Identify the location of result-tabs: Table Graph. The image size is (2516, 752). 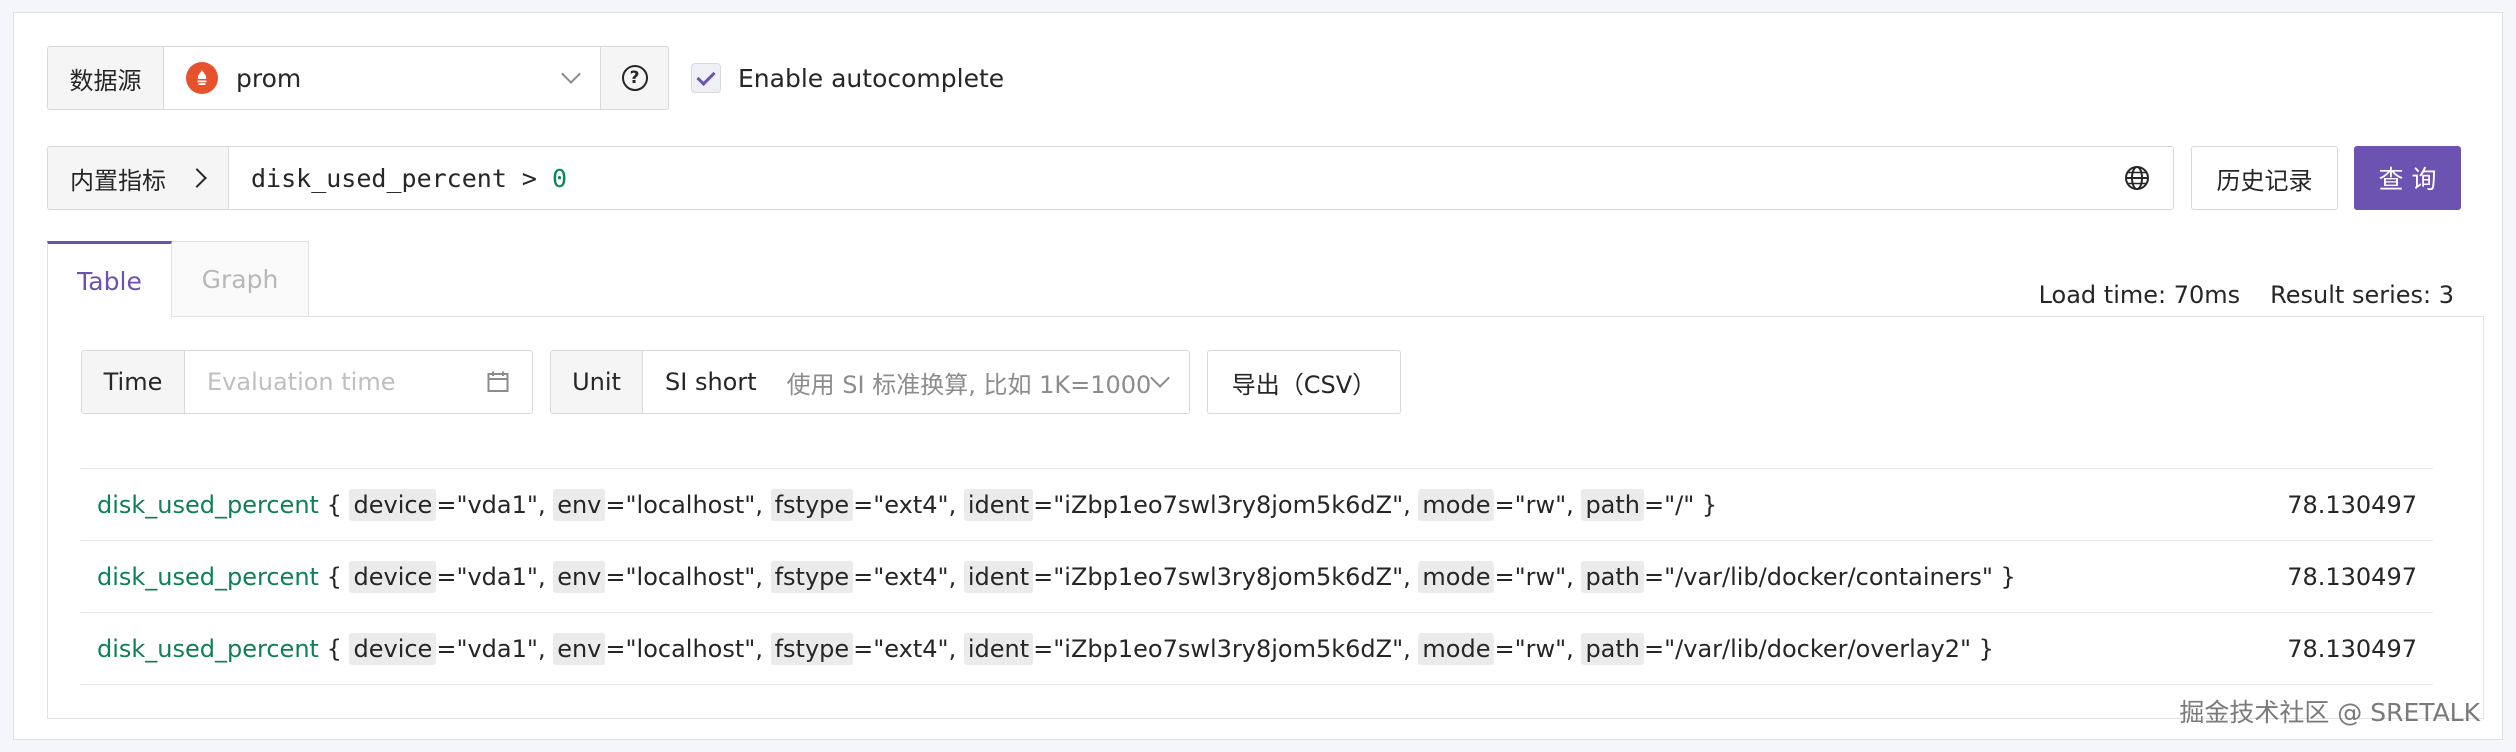
(178, 279).